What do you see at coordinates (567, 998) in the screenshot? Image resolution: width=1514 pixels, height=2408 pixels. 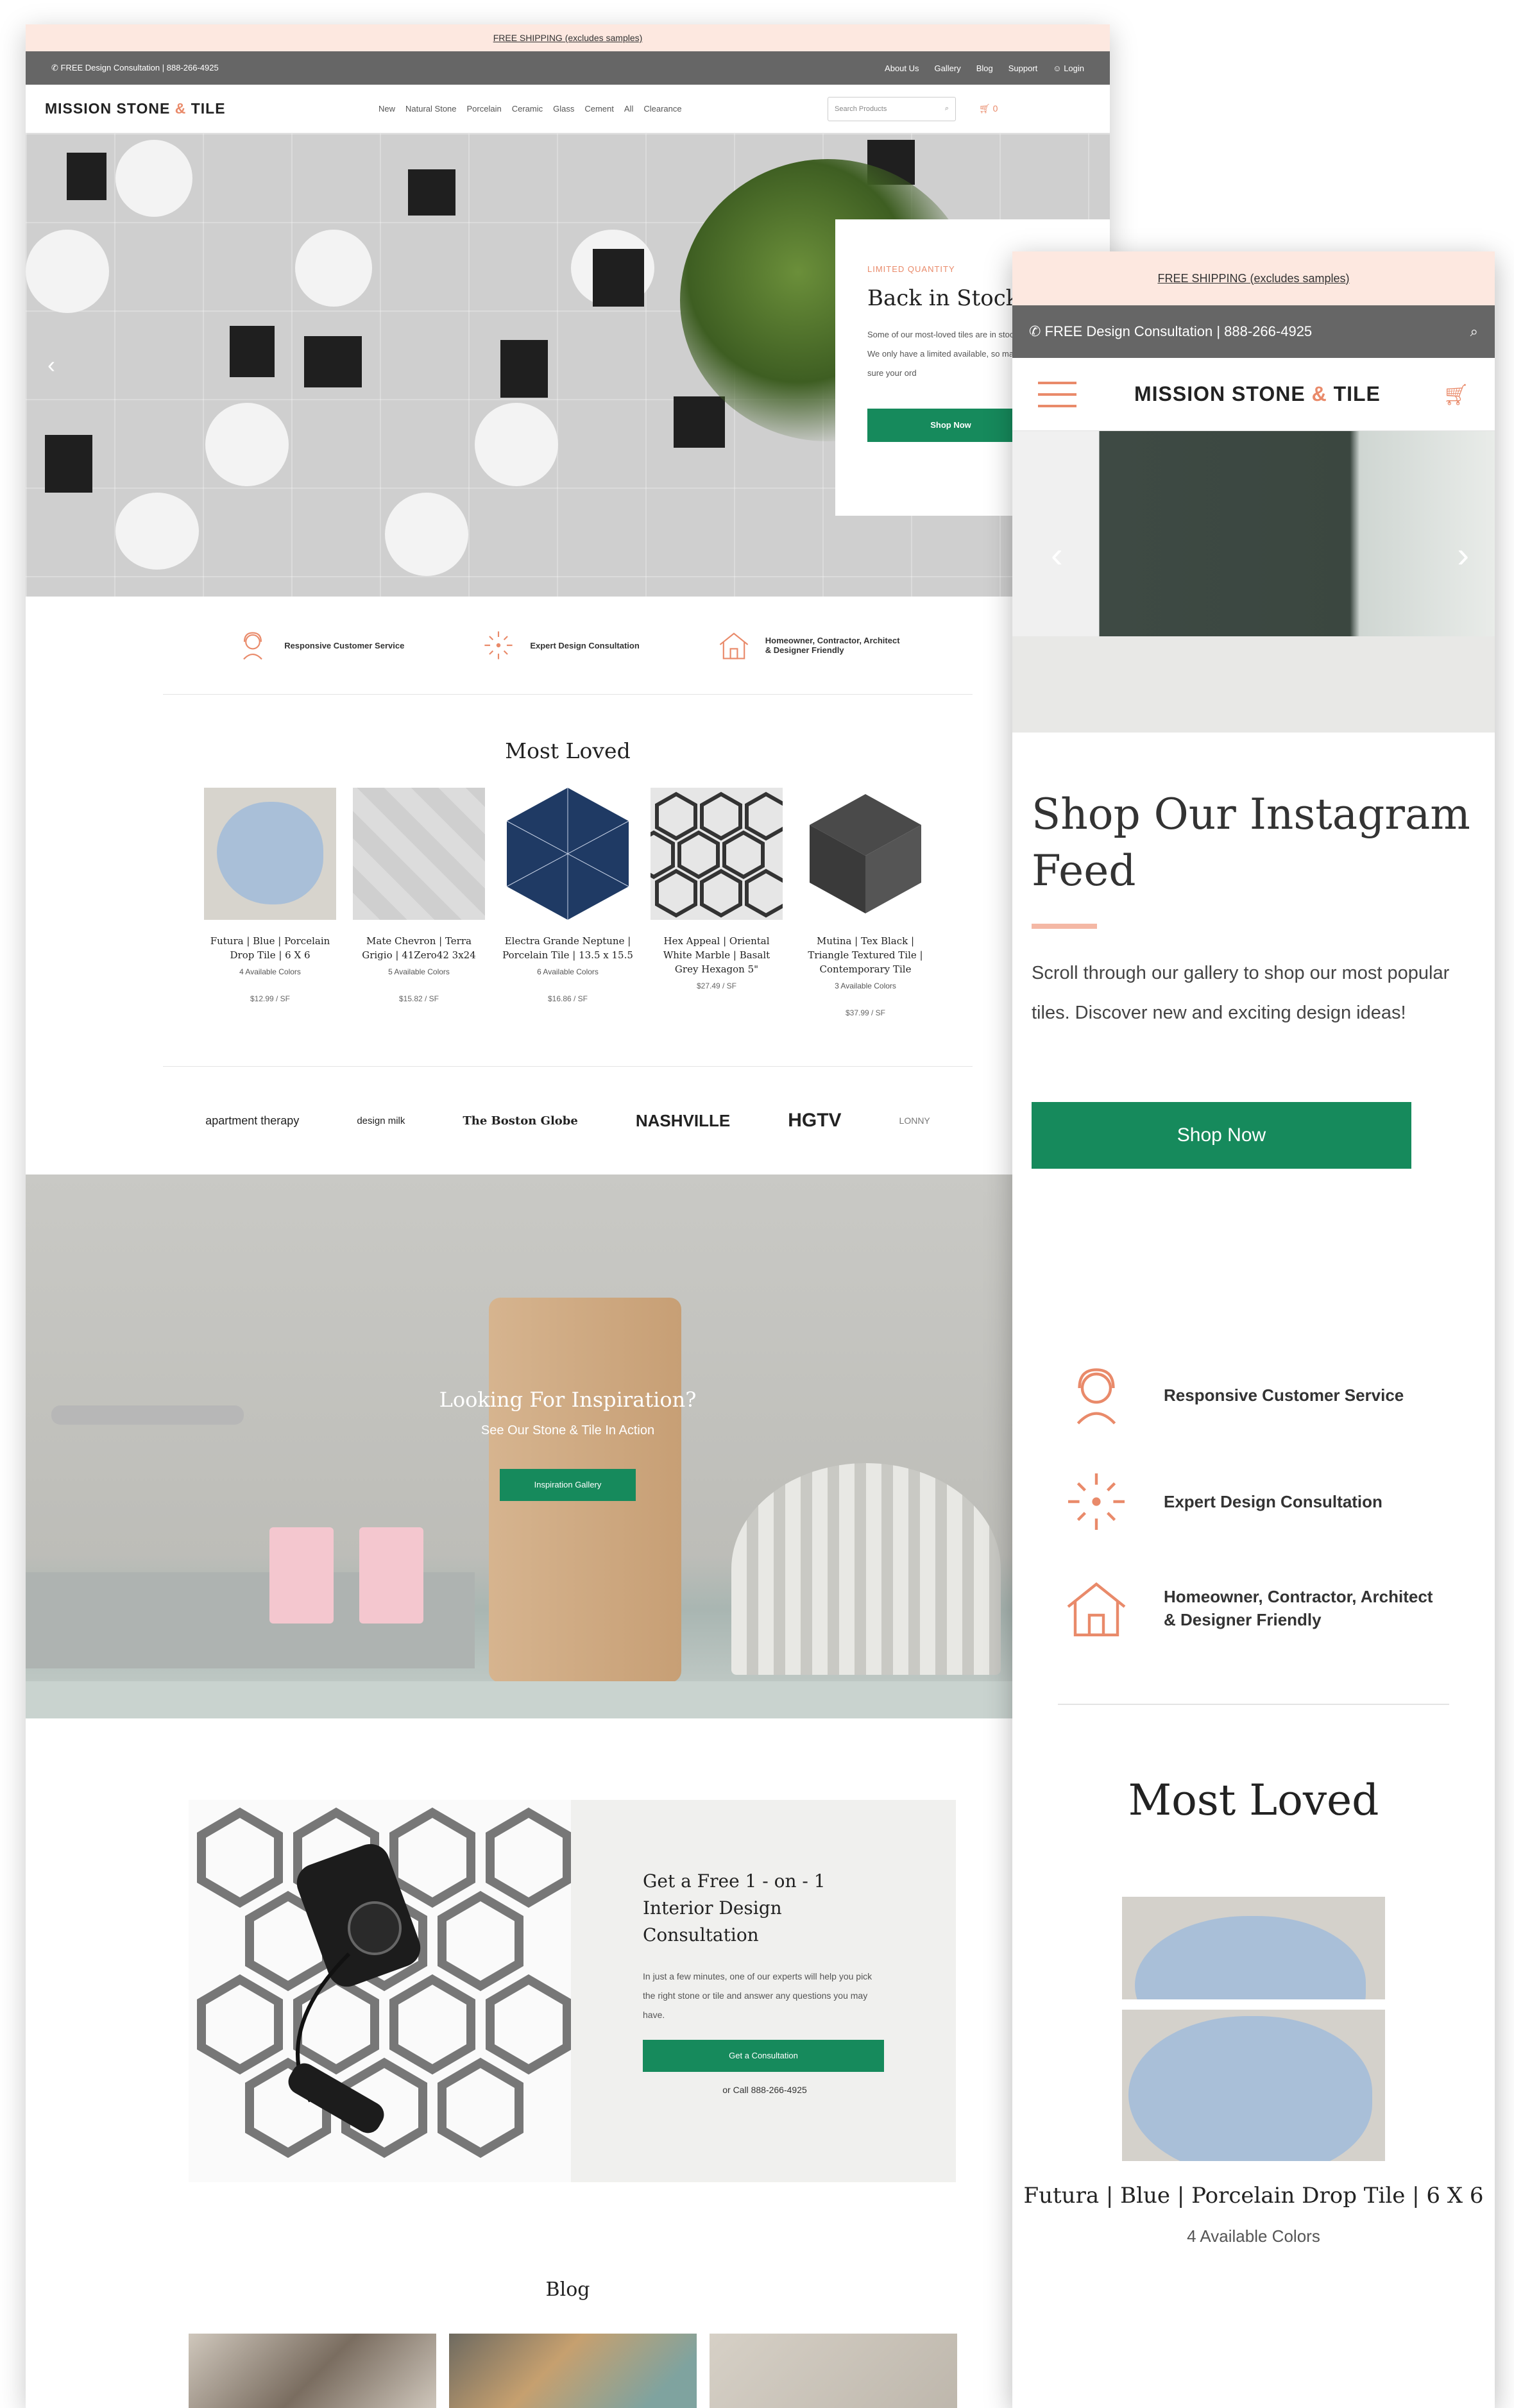 I see `product-price: $16.86 / SF` at bounding box center [567, 998].